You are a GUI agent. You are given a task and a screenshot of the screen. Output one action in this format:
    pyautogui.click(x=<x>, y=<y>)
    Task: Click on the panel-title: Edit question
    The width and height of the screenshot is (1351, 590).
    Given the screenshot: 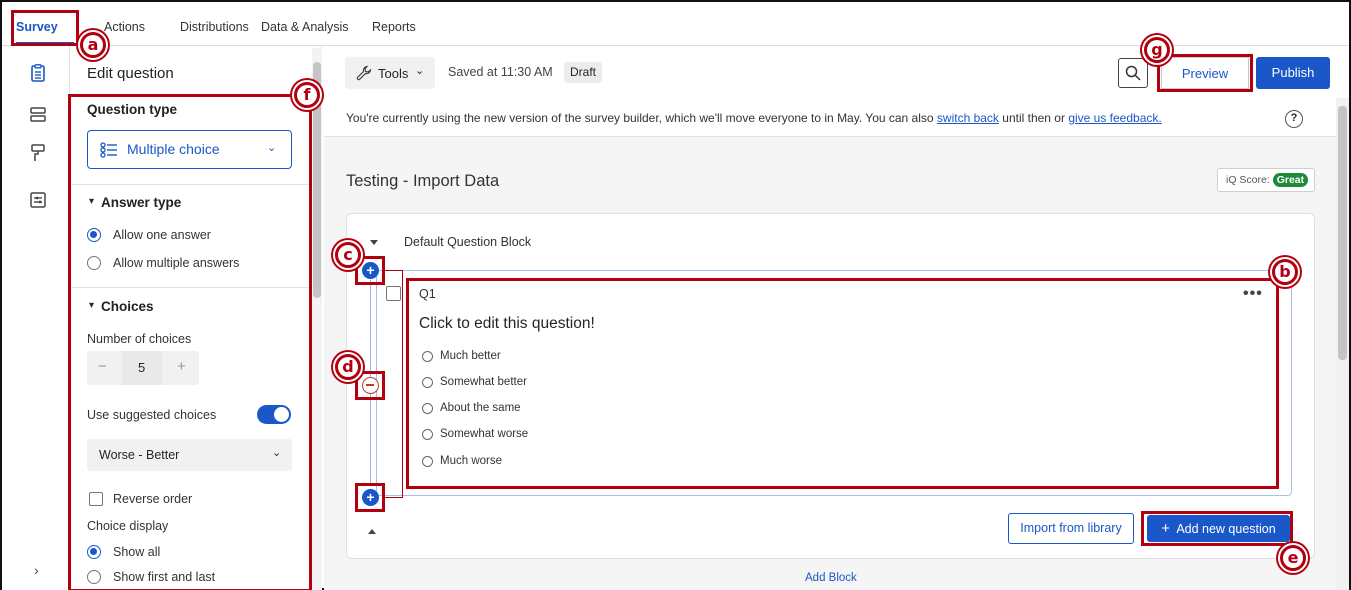 What is the action you would take?
    pyautogui.click(x=130, y=73)
    